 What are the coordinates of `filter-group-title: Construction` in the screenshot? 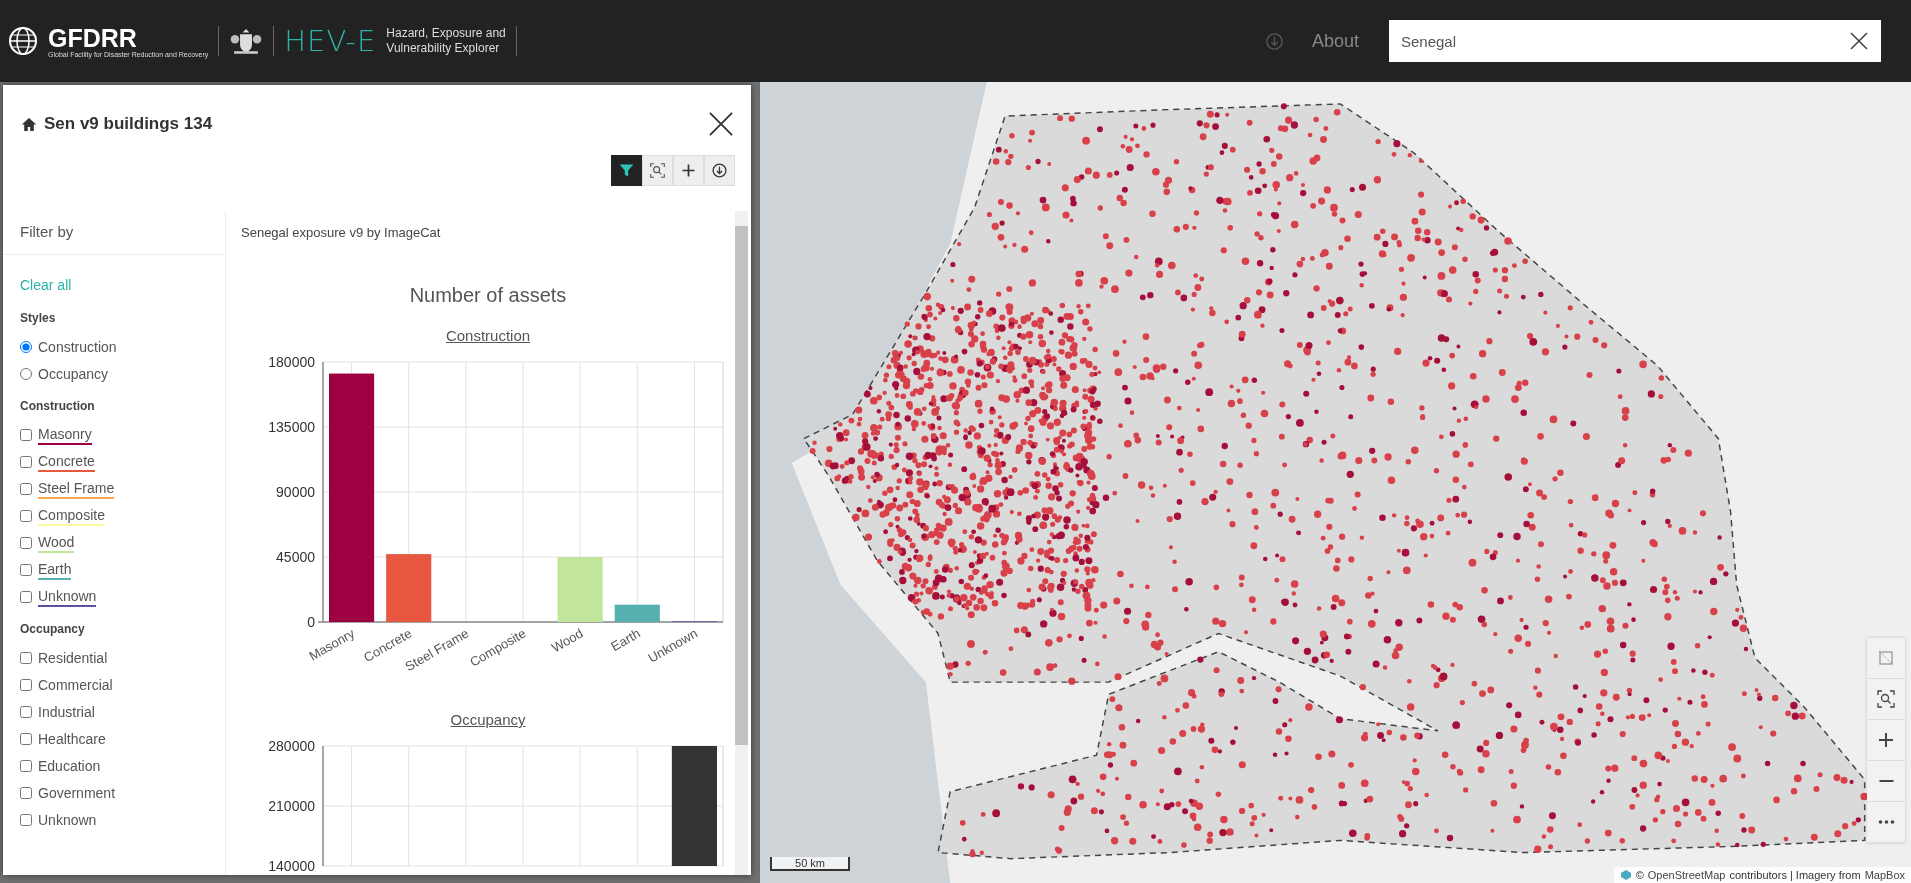 It's located at (58, 406).